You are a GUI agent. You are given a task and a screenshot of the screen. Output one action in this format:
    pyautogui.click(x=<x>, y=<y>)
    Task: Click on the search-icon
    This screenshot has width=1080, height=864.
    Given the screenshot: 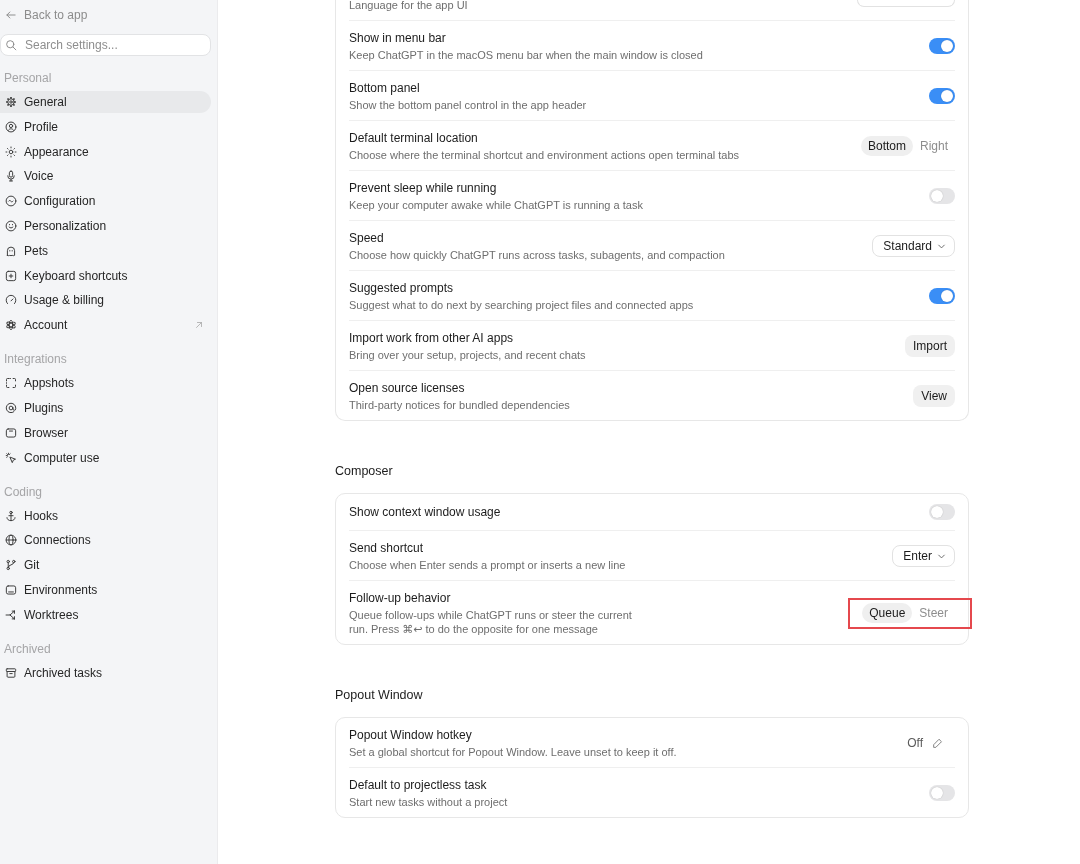 What is the action you would take?
    pyautogui.click(x=11, y=45)
    